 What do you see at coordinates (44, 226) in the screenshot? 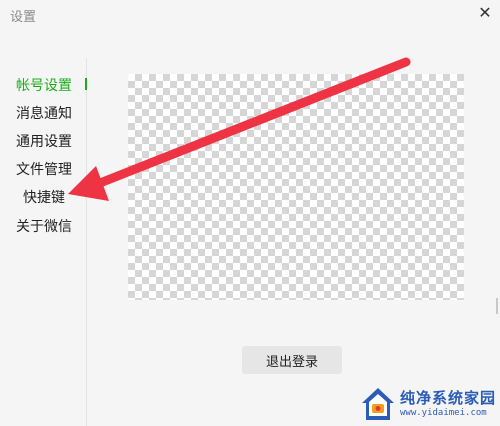
I see `sidebar-item-about: 关于微信` at bounding box center [44, 226].